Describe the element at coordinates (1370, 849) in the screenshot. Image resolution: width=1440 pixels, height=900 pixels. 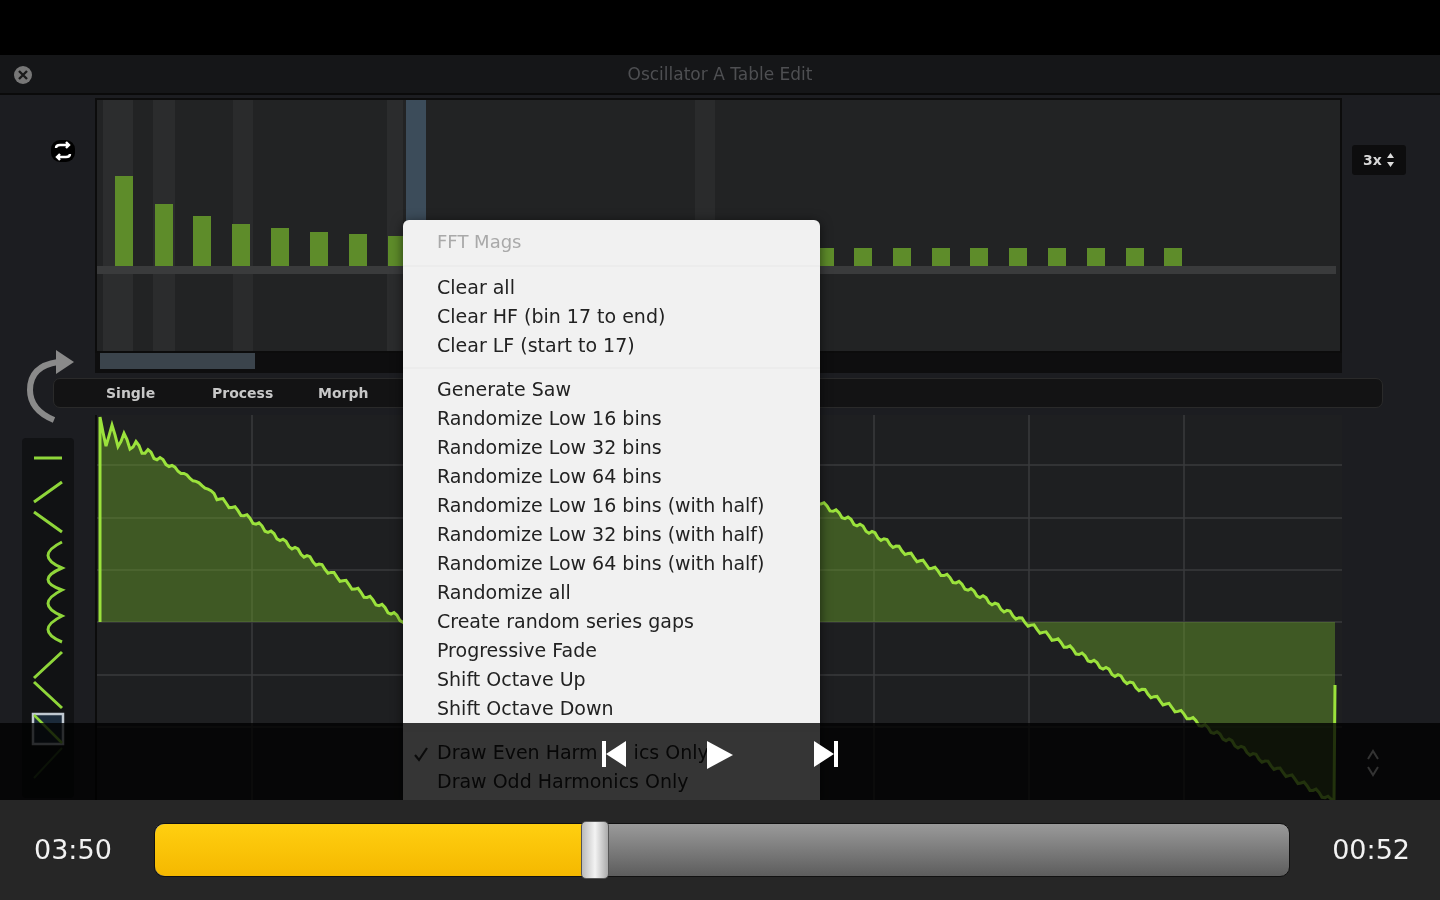
I see `remaining-time: 00:52` at that location.